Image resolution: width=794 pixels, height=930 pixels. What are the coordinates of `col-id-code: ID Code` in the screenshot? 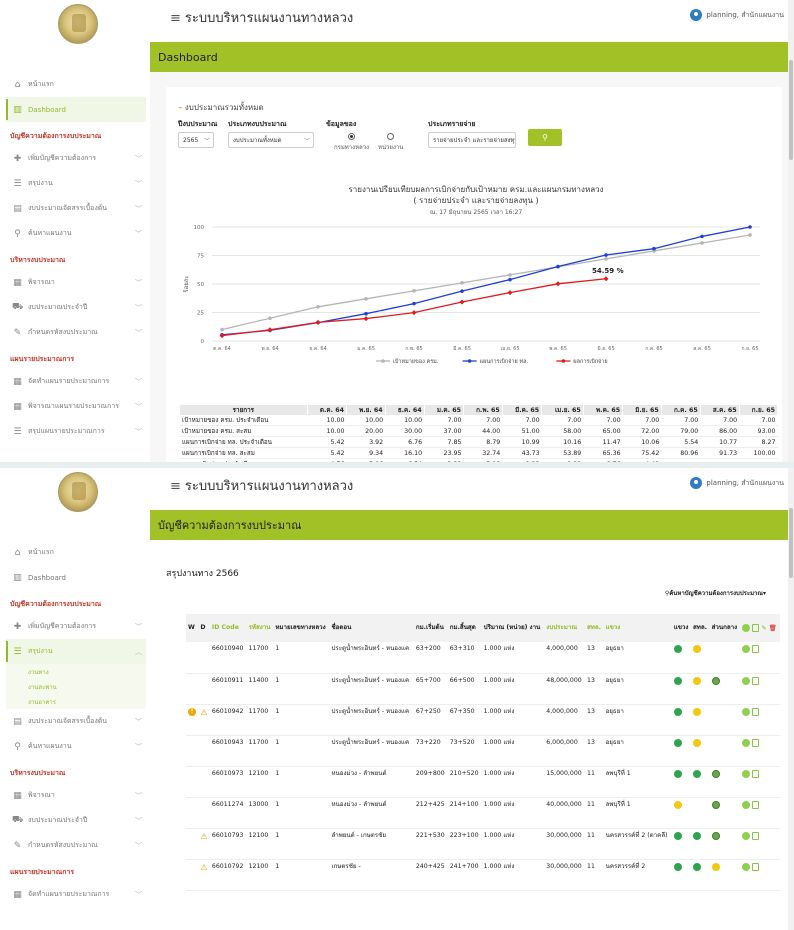 It's located at (228, 628).